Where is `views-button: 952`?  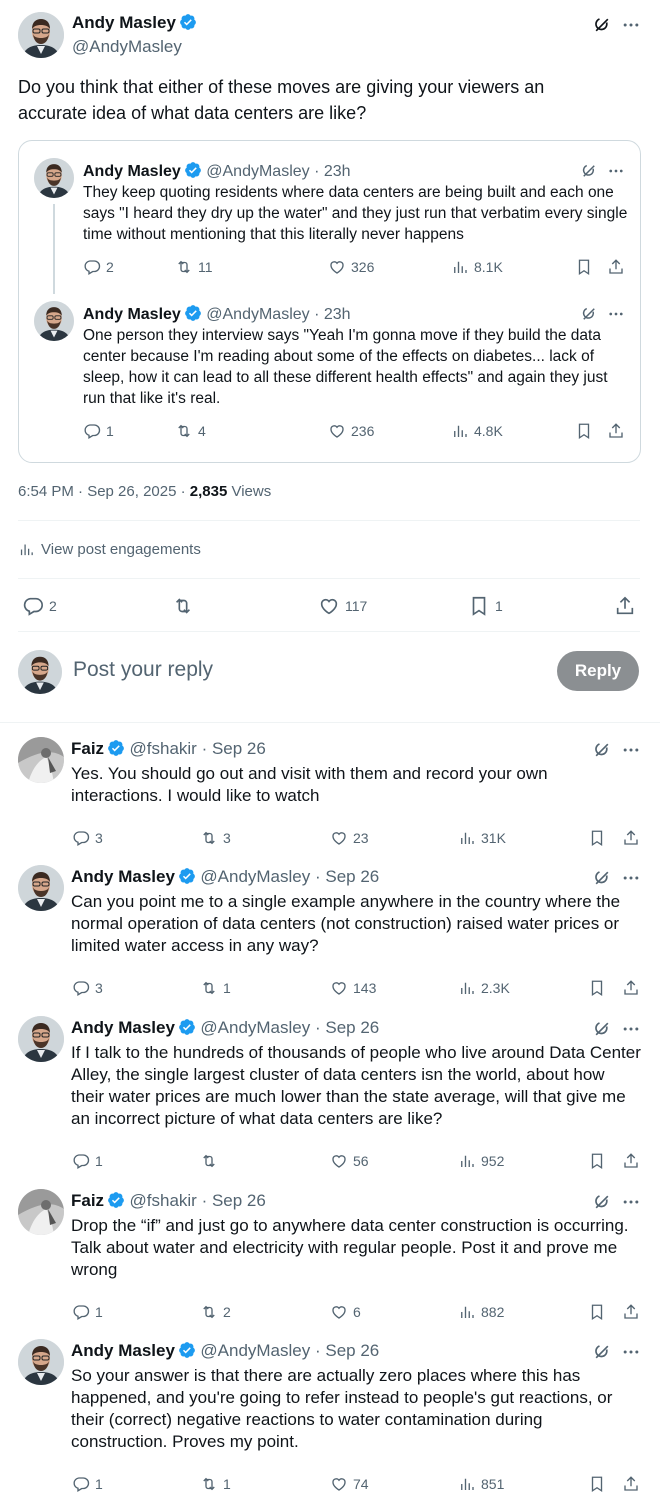 views-button: 952 is located at coordinates (481, 1161).